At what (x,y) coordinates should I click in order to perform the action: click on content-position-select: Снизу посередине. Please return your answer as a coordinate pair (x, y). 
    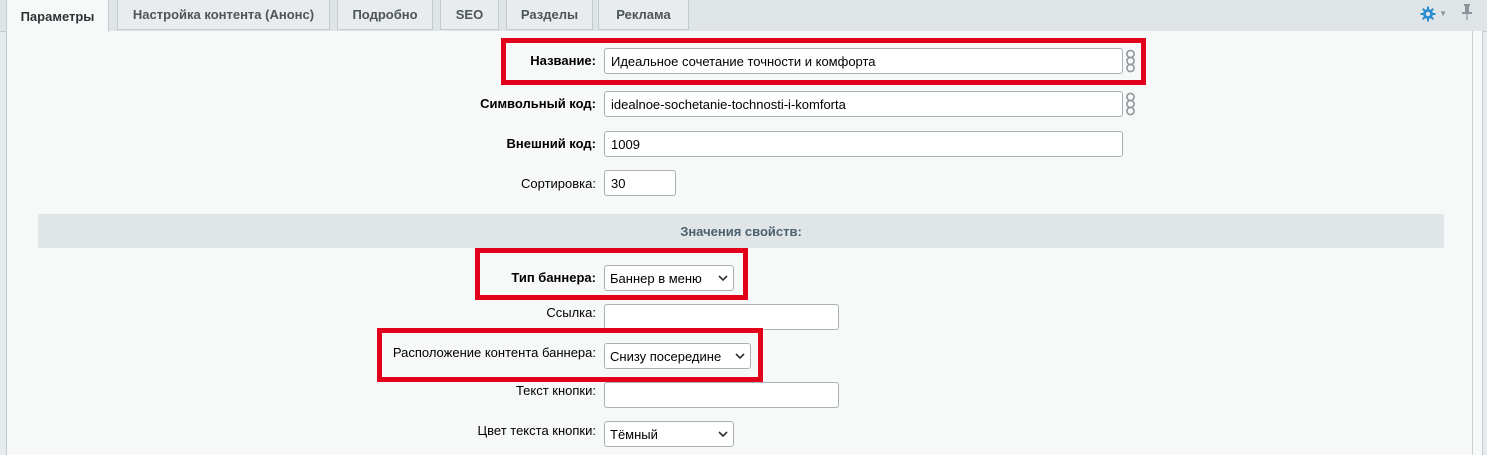
    Looking at the image, I should click on (677, 356).